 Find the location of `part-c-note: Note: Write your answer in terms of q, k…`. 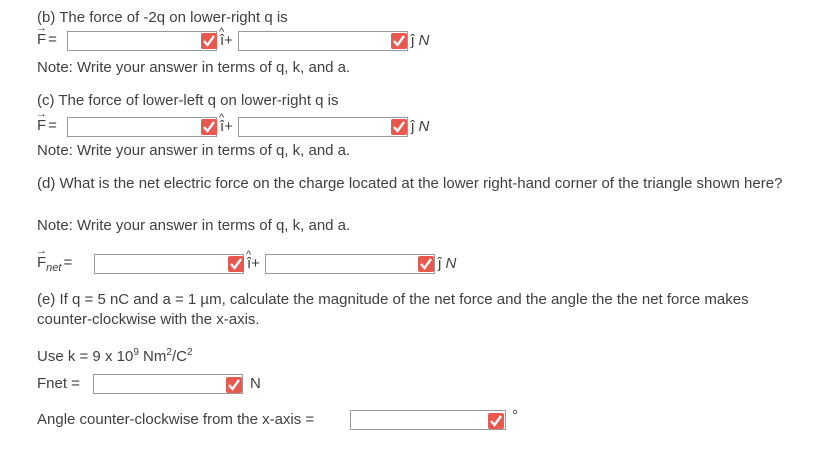

part-c-note: Note: Write your answer in terms of q, k… is located at coordinates (194, 150).